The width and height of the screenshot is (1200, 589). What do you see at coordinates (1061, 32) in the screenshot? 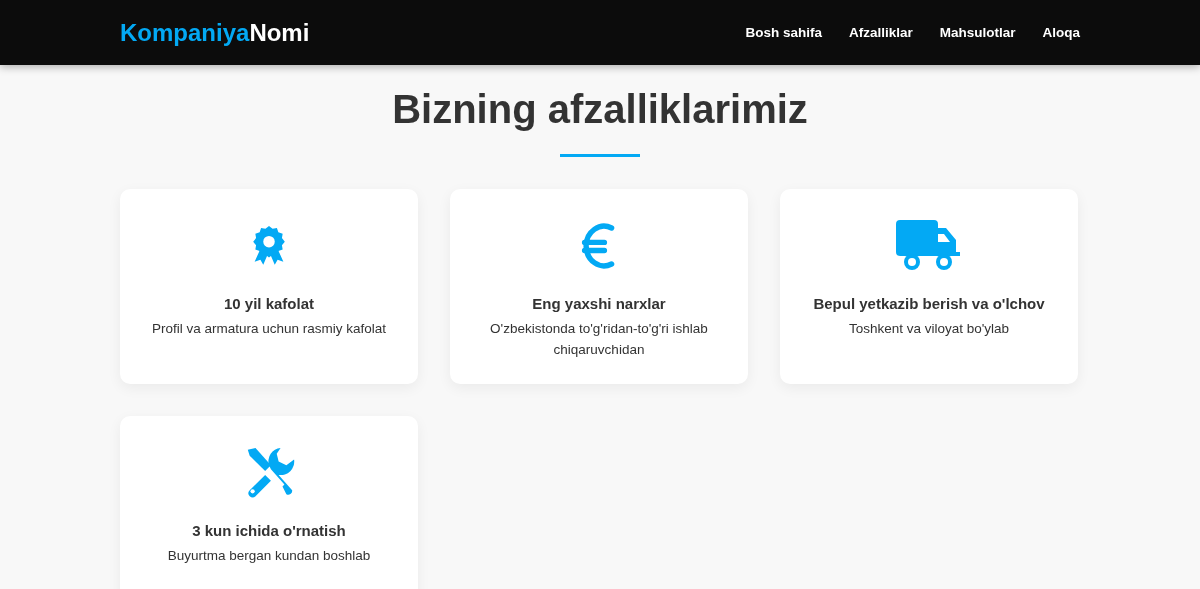
I see `nav-link: Aloqa` at bounding box center [1061, 32].